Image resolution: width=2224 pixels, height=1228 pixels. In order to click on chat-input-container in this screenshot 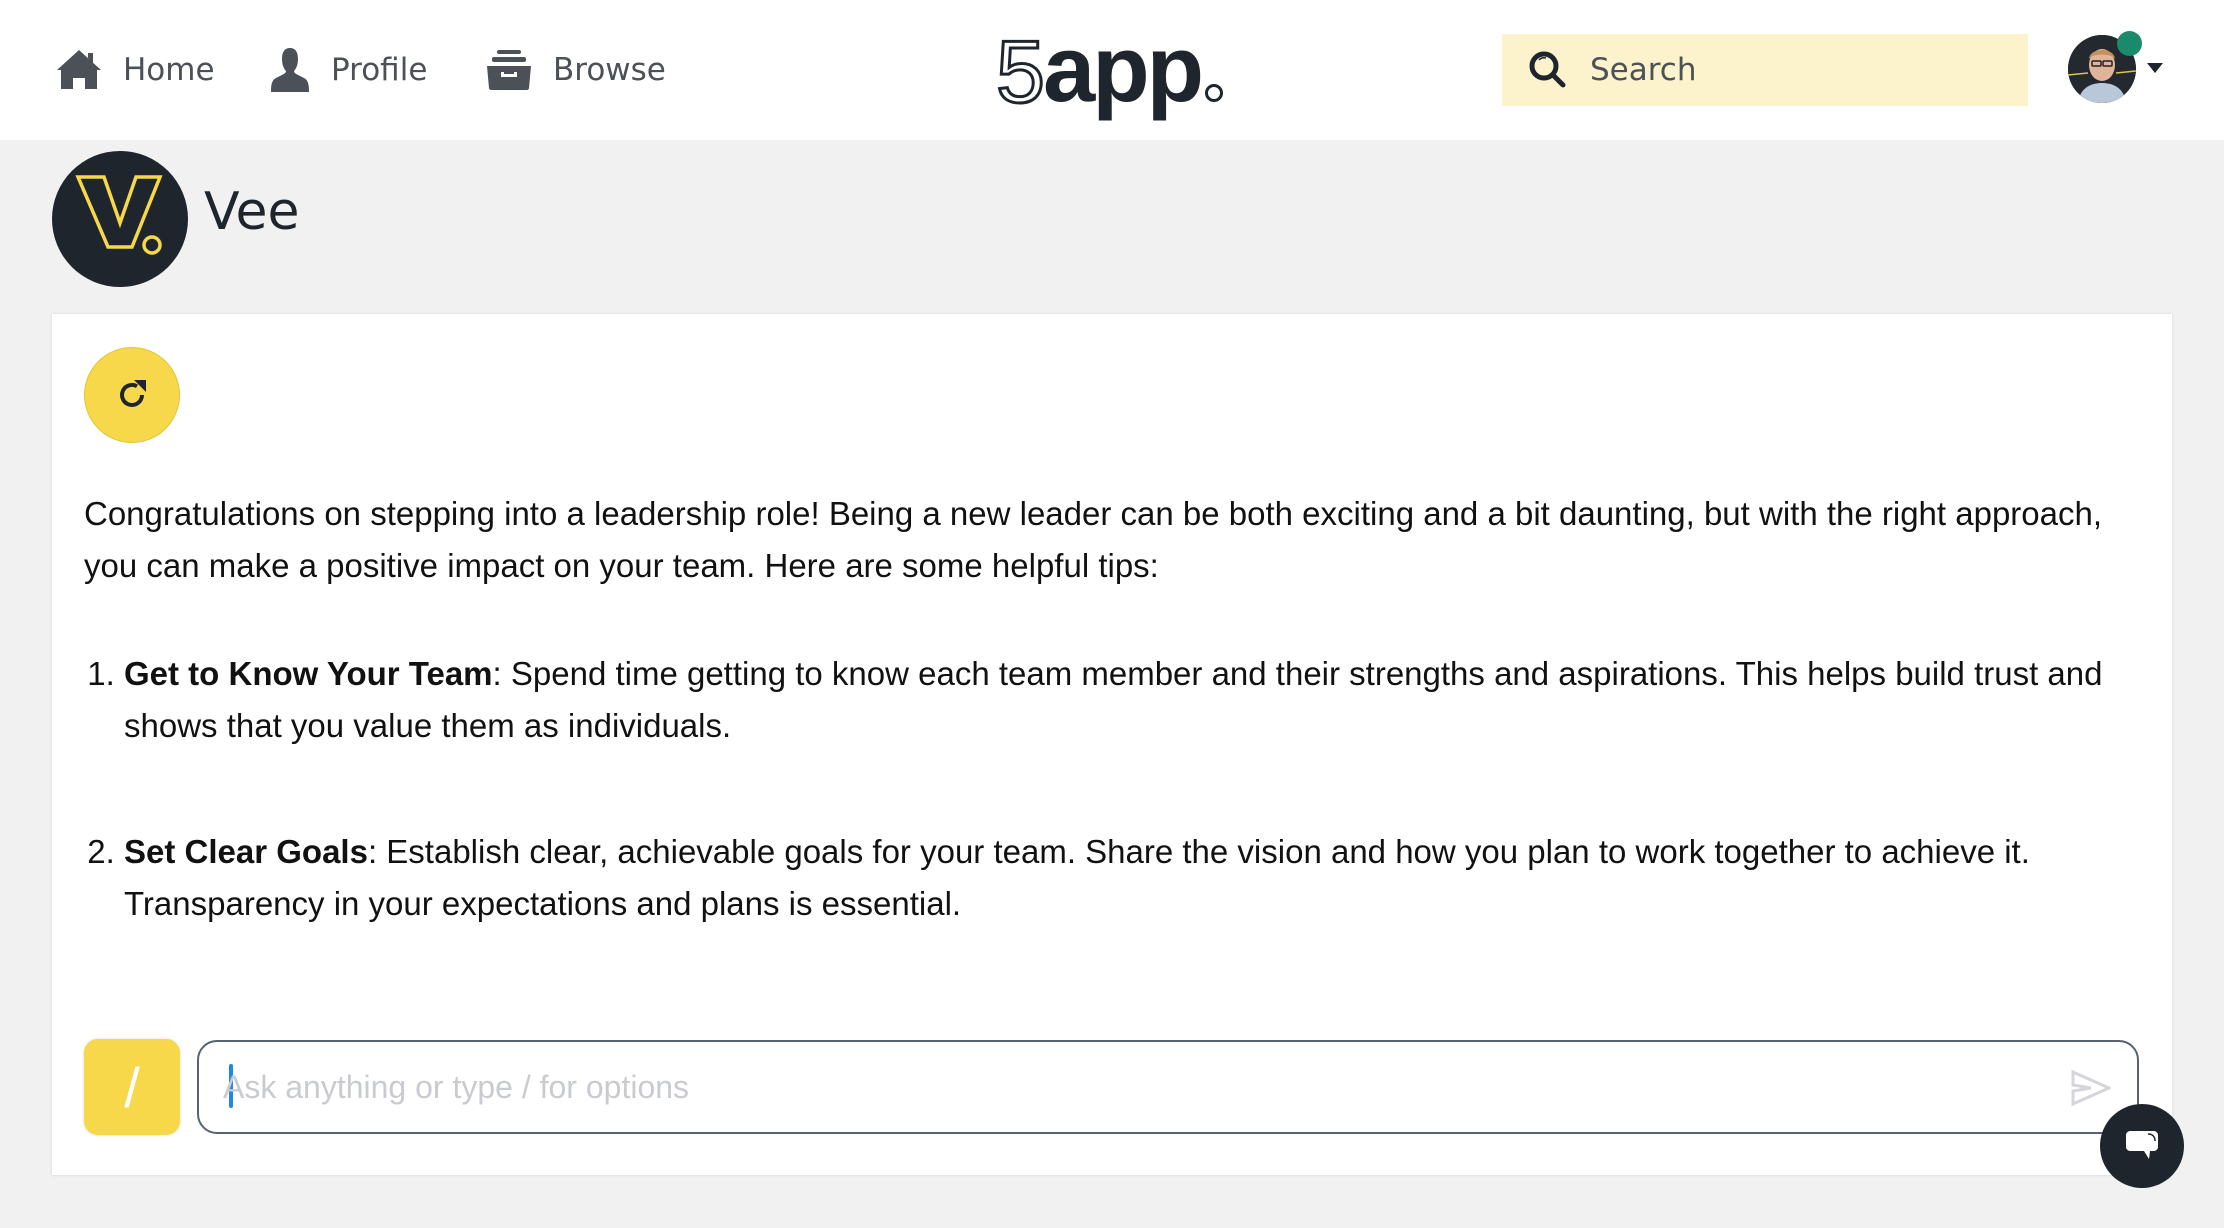, I will do `click(1168, 1087)`.